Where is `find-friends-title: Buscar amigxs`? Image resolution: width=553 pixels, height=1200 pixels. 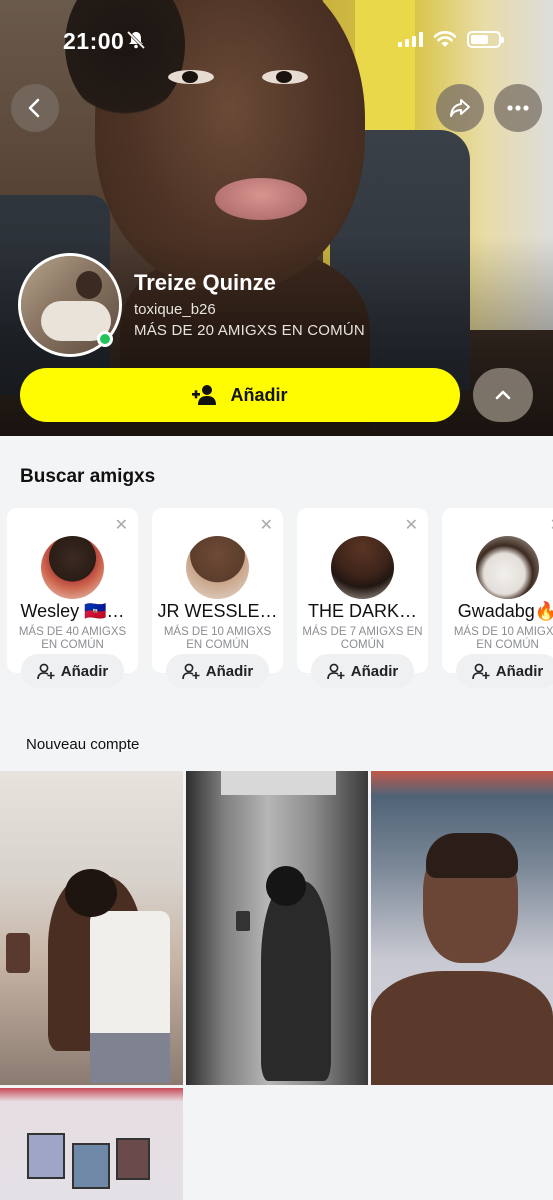 find-friends-title: Buscar amigxs is located at coordinates (88, 476).